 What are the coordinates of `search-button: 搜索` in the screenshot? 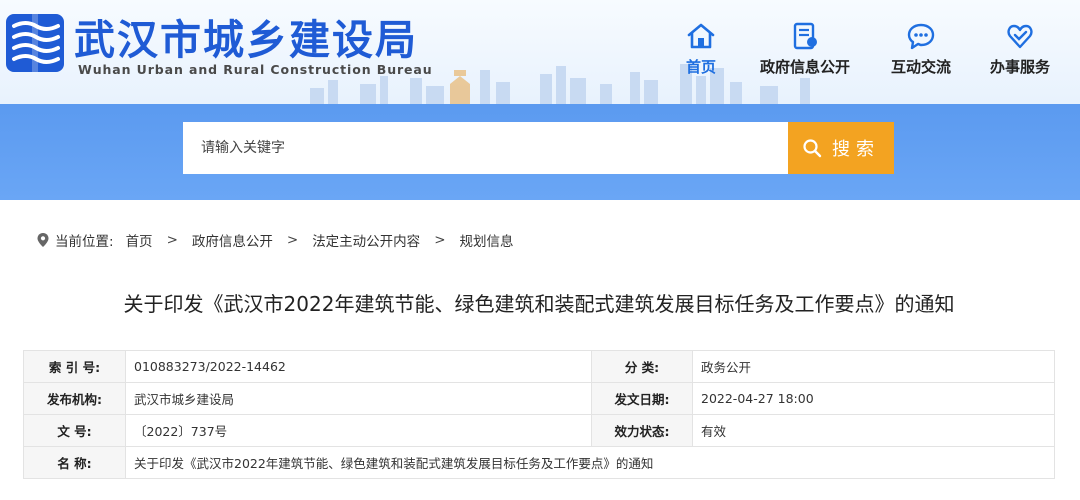 It's located at (841, 148).